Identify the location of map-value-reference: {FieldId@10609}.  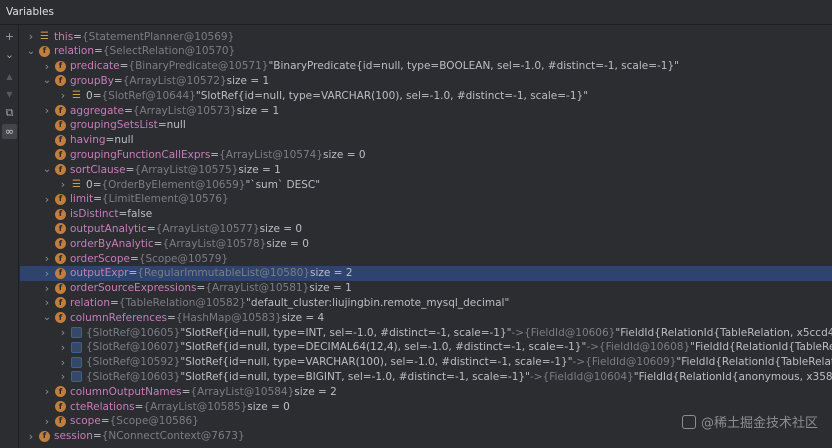
(631, 362).